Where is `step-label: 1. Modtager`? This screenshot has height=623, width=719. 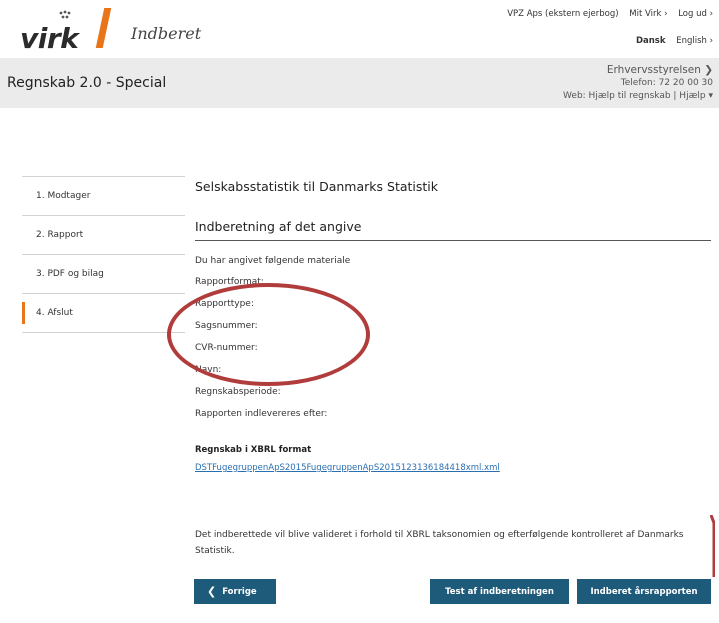
step-label: 1. Modtager is located at coordinates (63, 196).